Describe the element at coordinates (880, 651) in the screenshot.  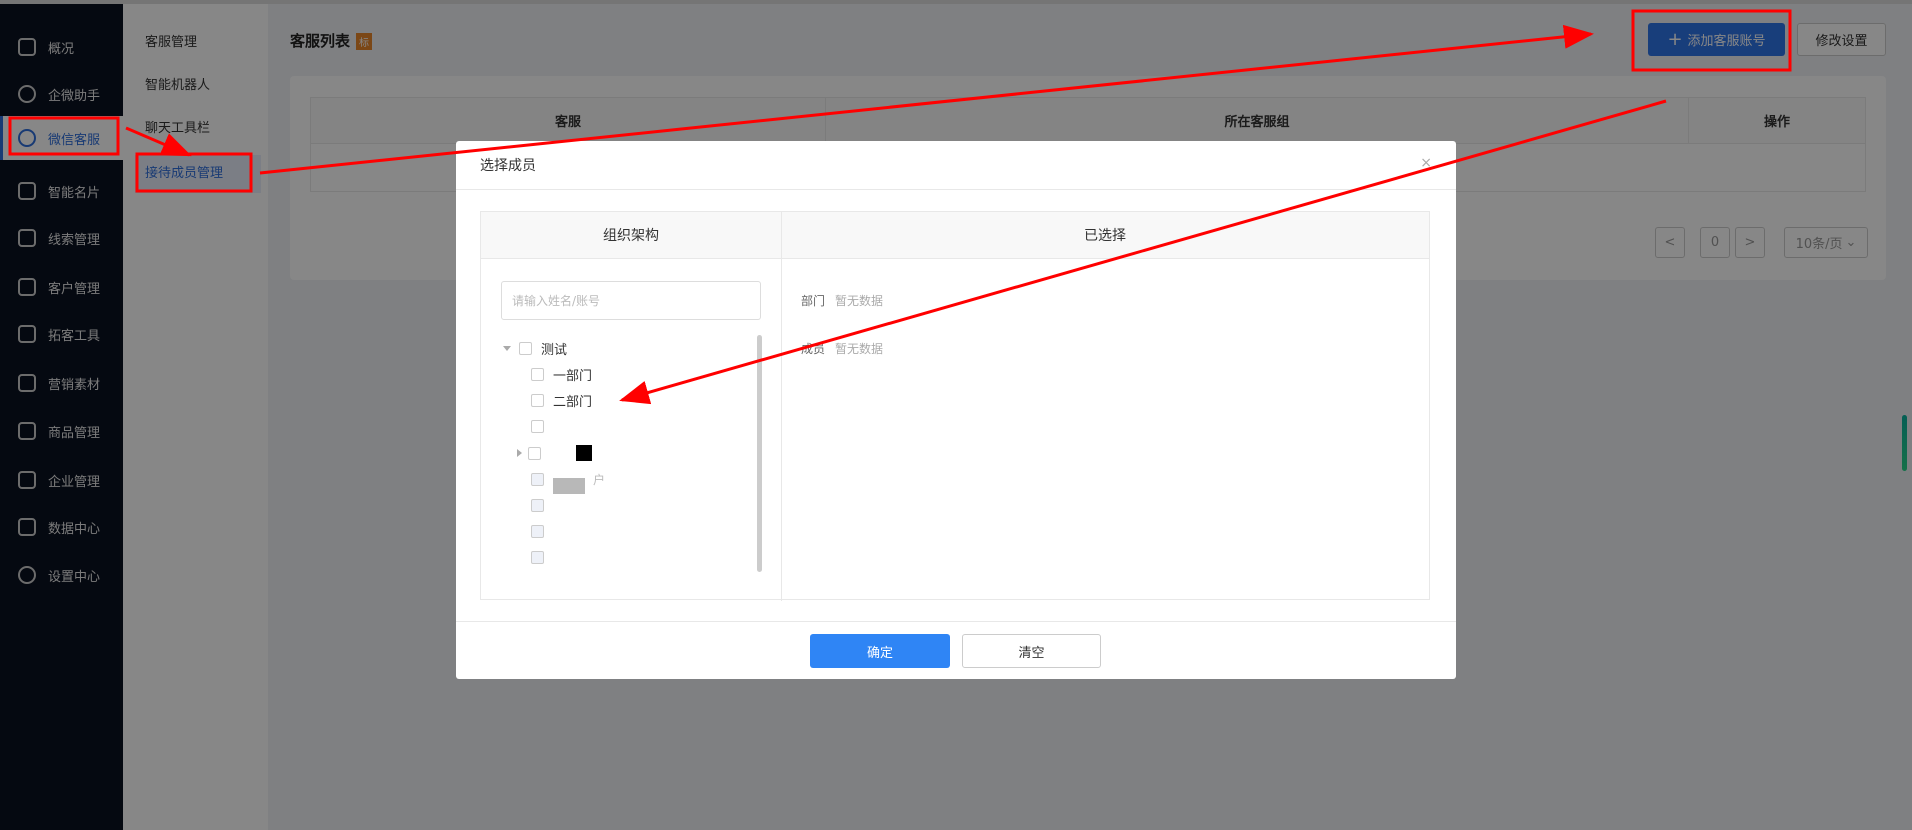
I see `confirm-button: 确定` at that location.